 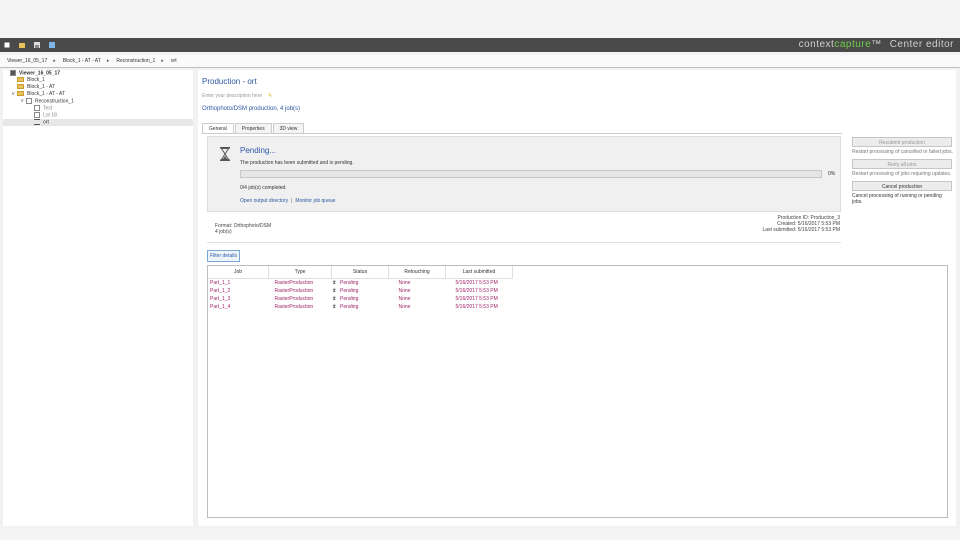 I want to click on tab-bar: General Properties 3D view, so click(x=253, y=128).